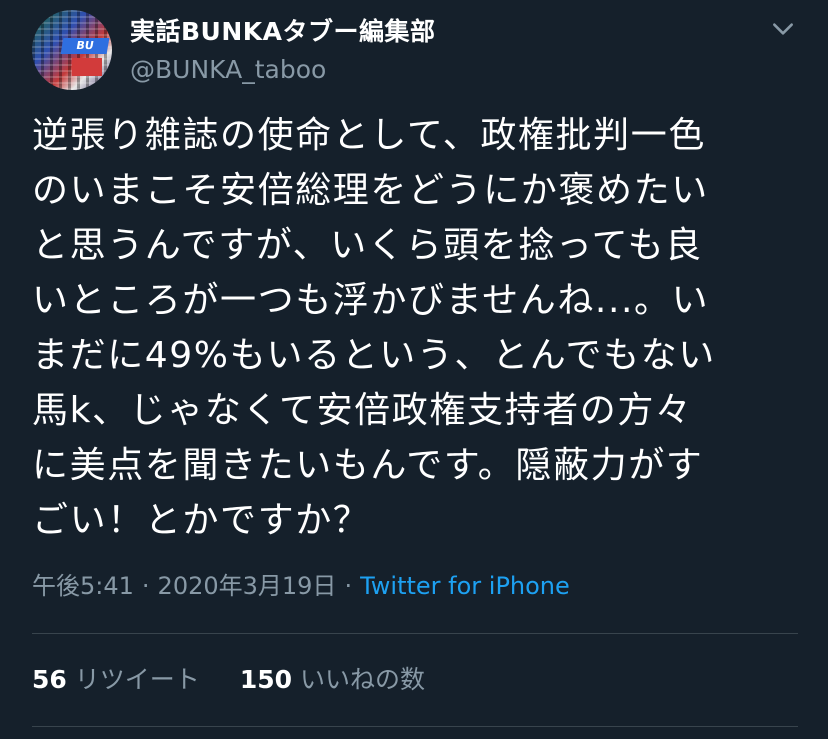  I want to click on retweets-label: リツイート, so click(137, 679).